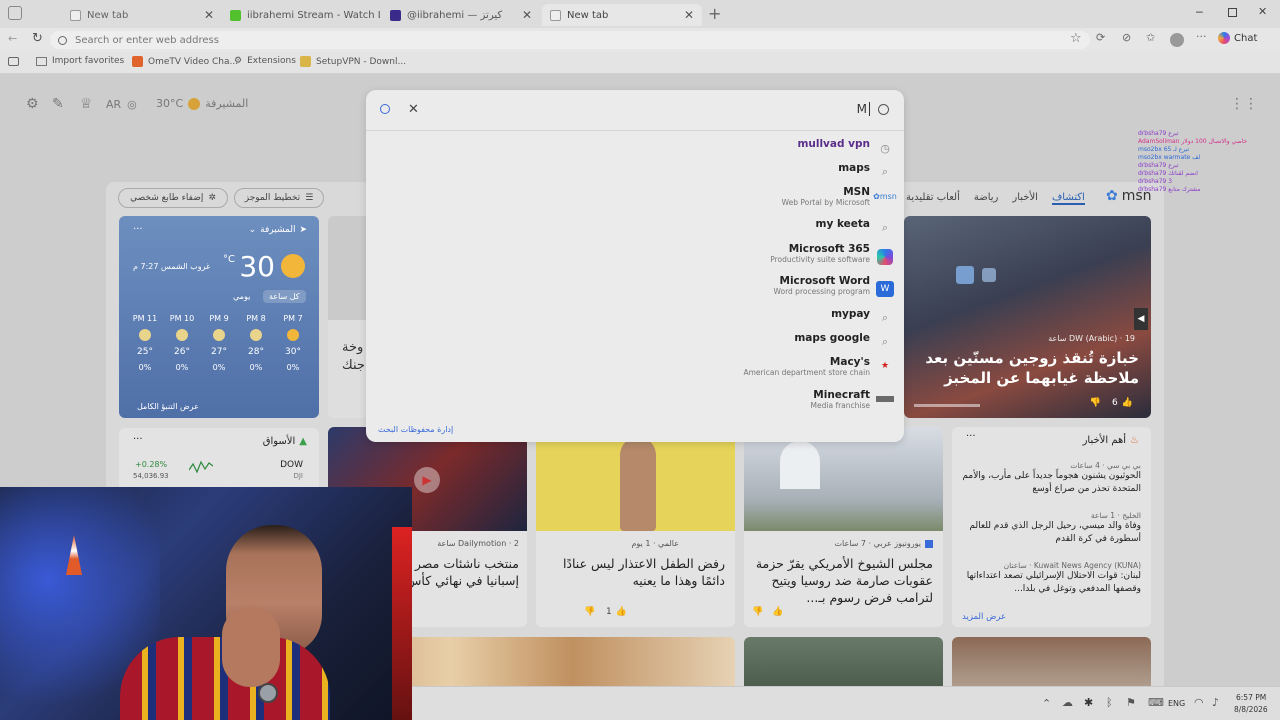  What do you see at coordinates (638, 340) in the screenshot?
I see `suggestion-item: maps google ⌕` at bounding box center [638, 340].